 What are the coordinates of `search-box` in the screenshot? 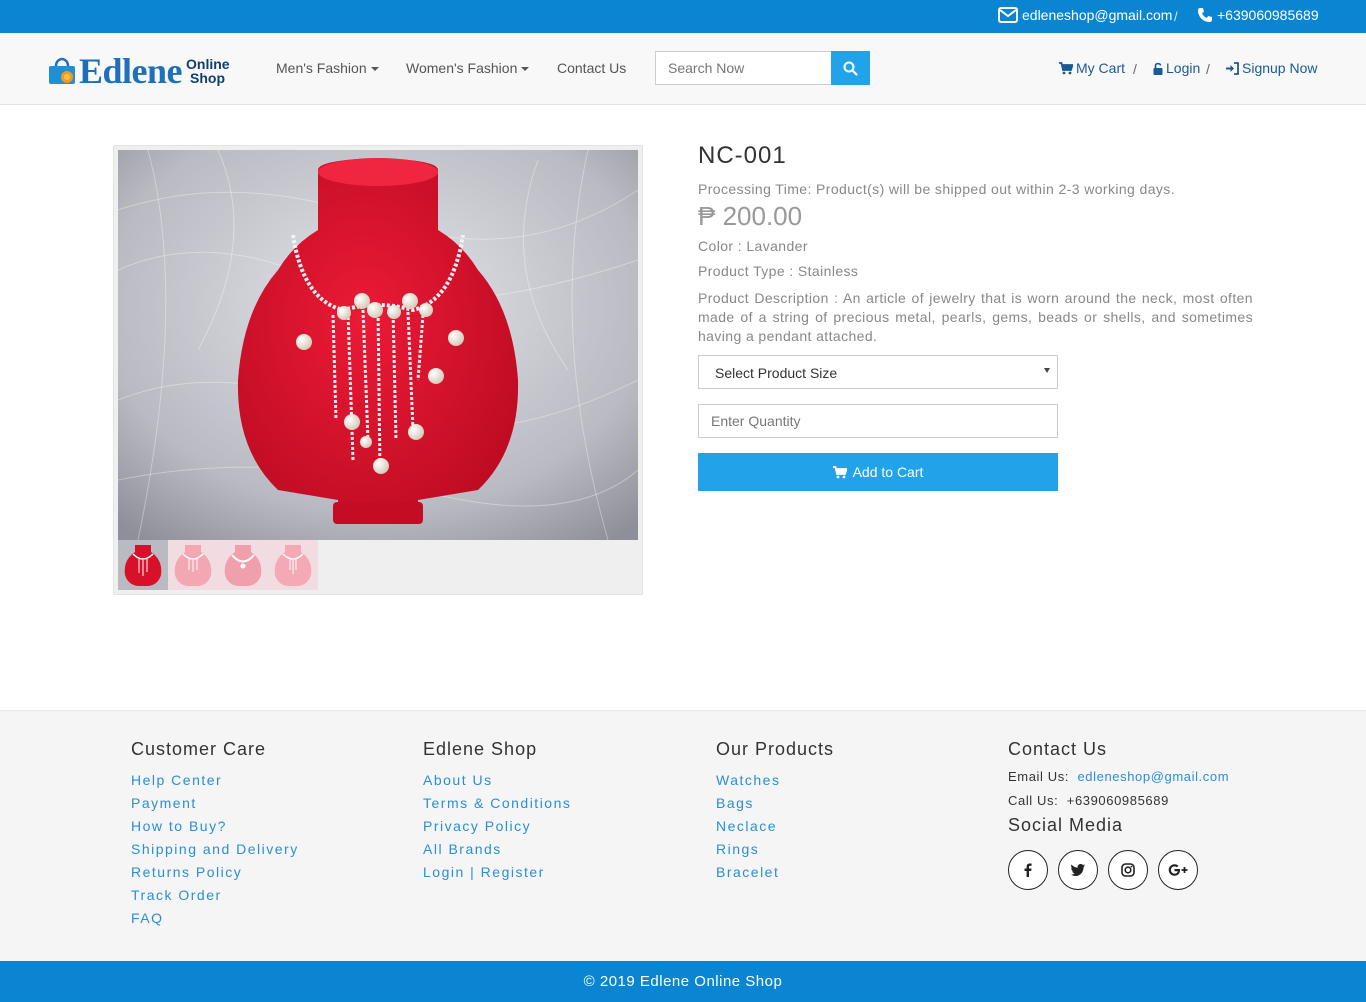 It's located at (762, 68).